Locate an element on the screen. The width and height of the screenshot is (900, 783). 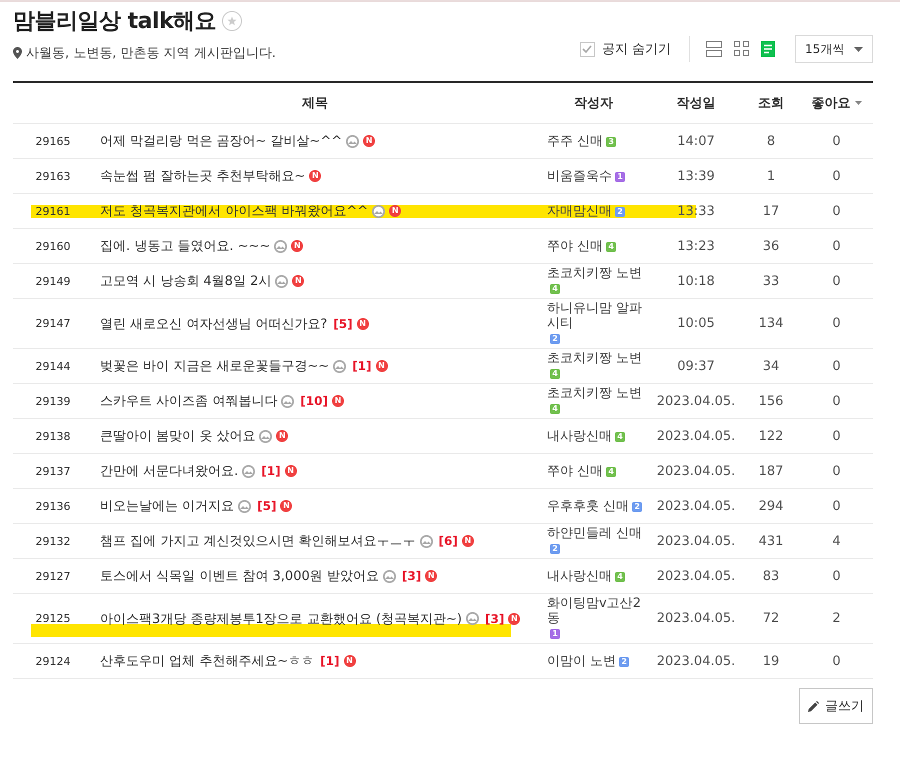
view-count: 36 is located at coordinates (771, 246).